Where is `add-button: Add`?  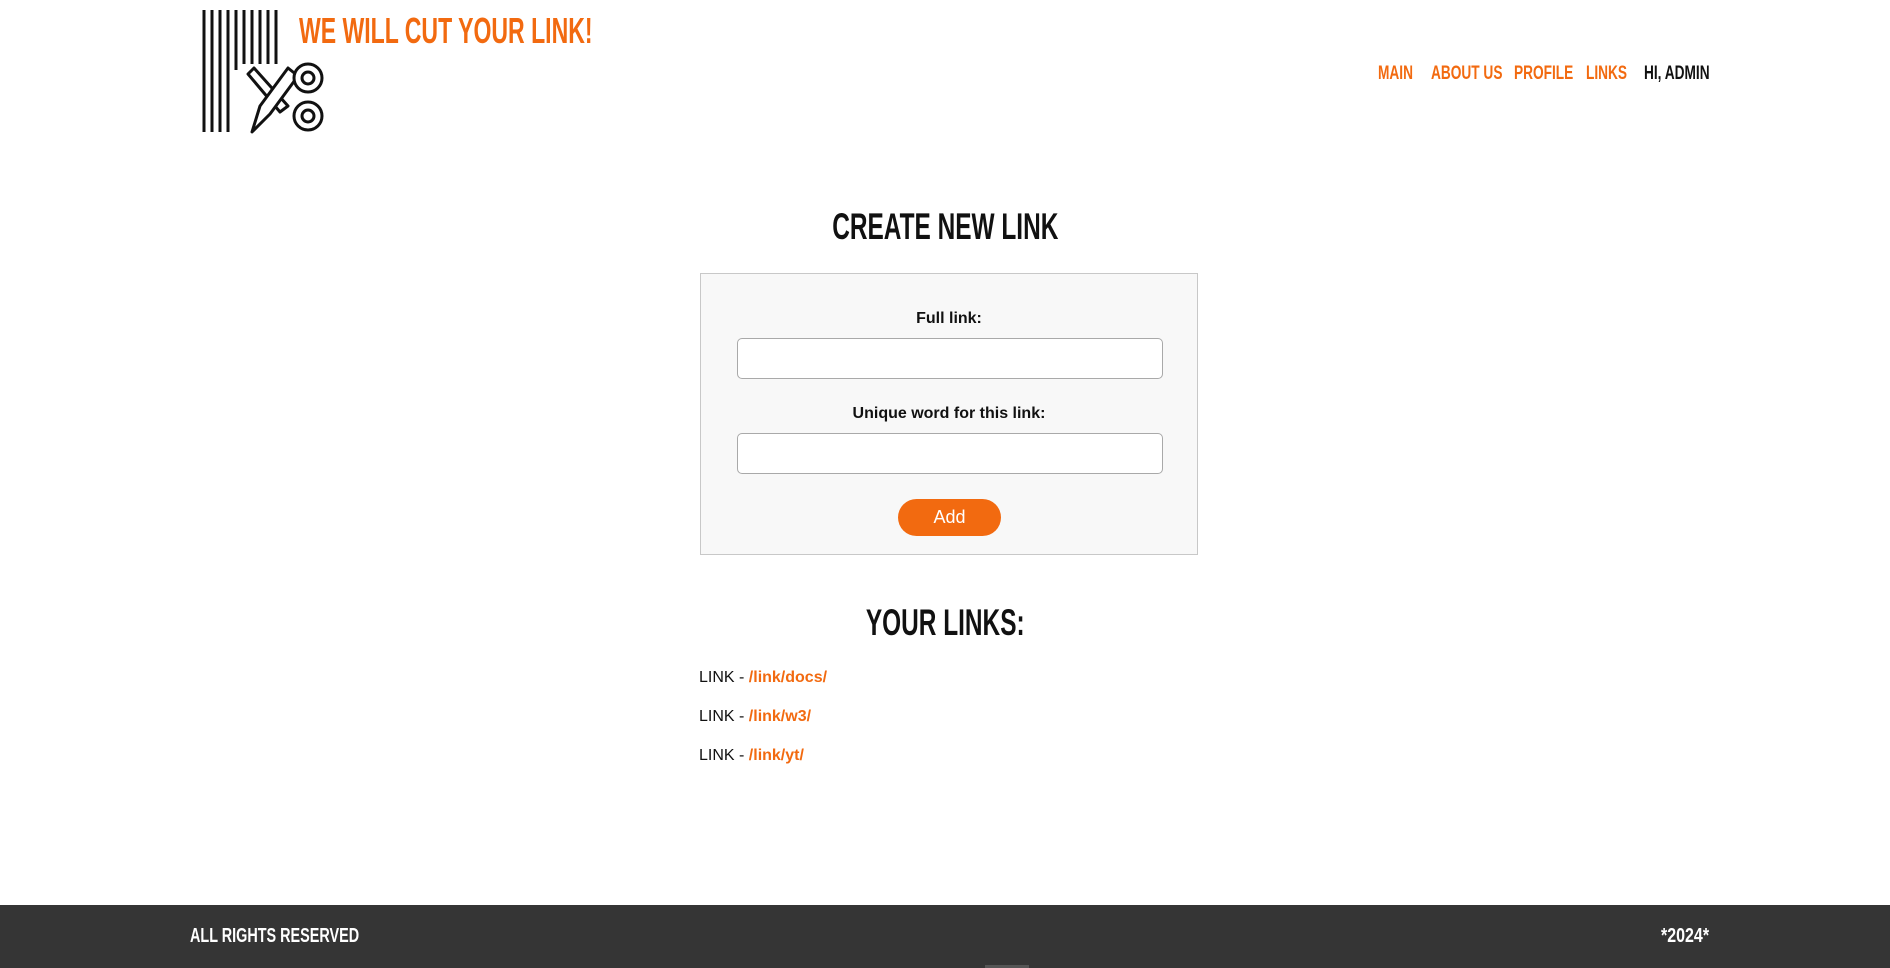 add-button: Add is located at coordinates (949, 517).